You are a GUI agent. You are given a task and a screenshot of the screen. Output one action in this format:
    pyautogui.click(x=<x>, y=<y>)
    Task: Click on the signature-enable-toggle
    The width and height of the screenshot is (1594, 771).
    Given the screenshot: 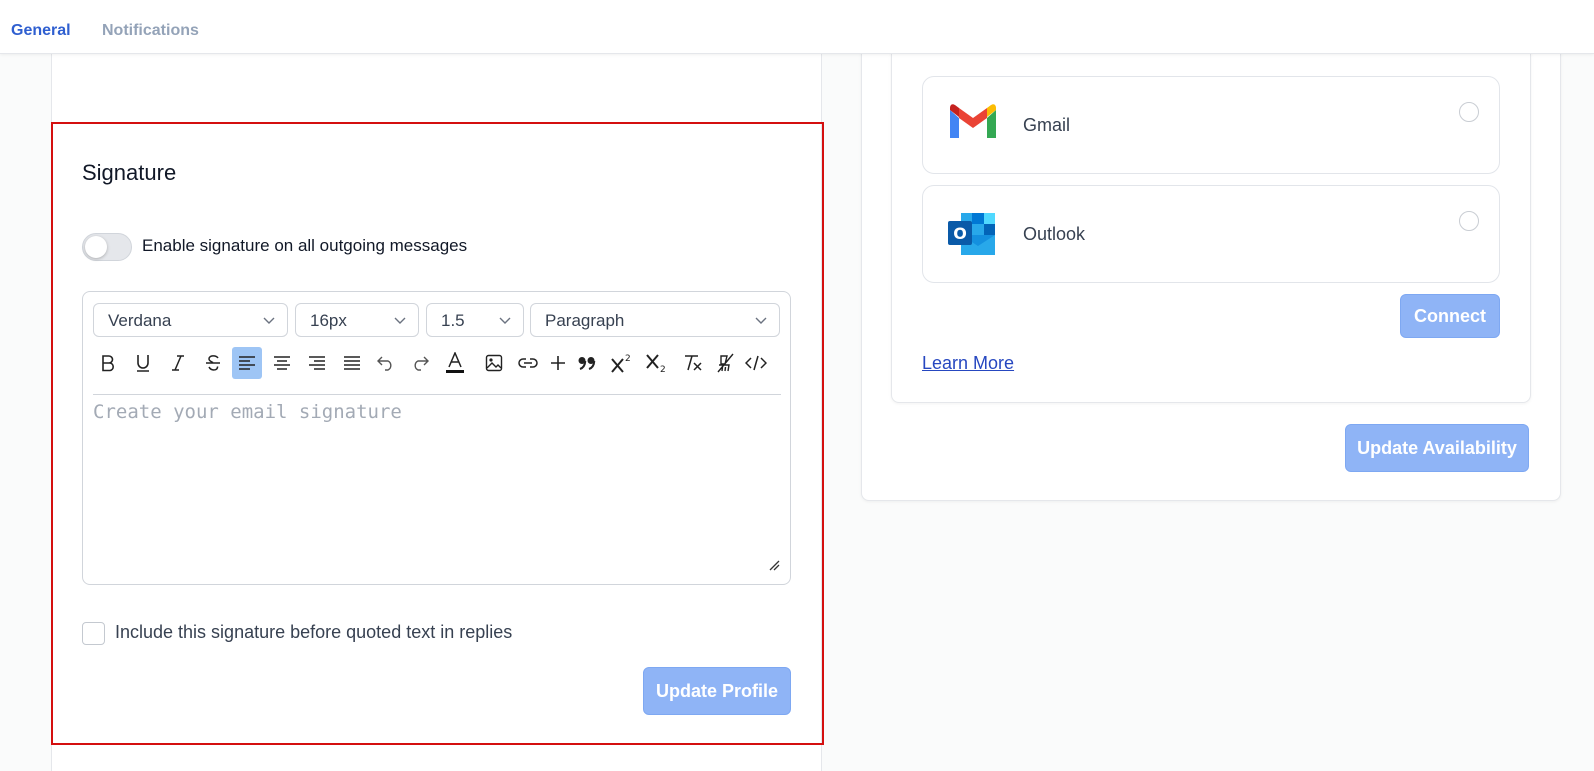 What is the action you would take?
    pyautogui.click(x=107, y=247)
    